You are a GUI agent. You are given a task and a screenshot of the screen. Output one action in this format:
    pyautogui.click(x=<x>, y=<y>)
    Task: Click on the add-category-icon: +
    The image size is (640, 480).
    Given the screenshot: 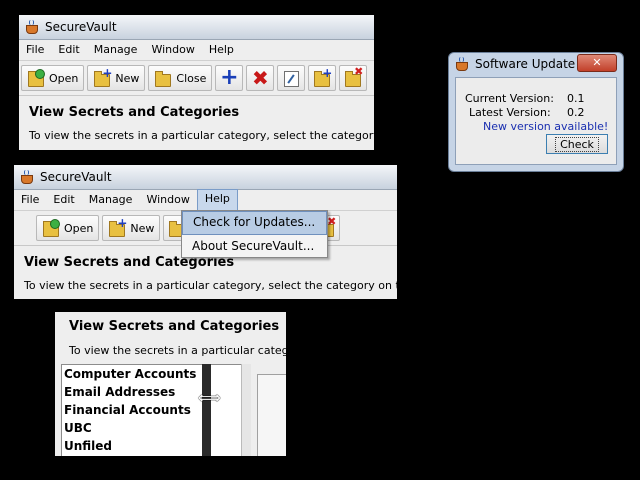 What is the action you would take?
    pyautogui.click(x=322, y=77)
    